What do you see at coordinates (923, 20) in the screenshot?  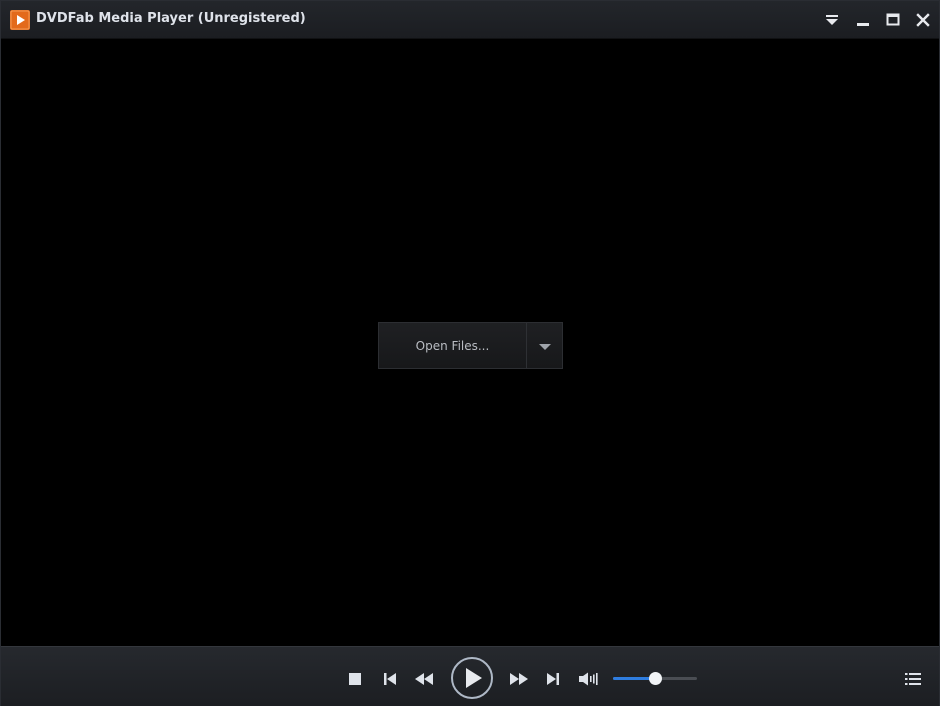 I see `close-icon` at bounding box center [923, 20].